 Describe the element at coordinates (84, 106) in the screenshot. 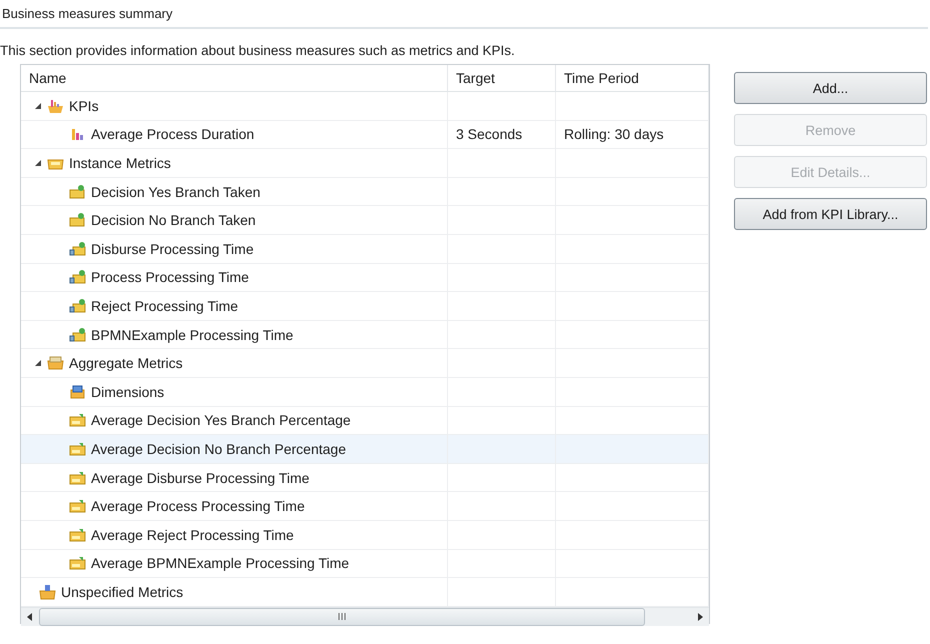

I see `row-name: KPIs` at that location.